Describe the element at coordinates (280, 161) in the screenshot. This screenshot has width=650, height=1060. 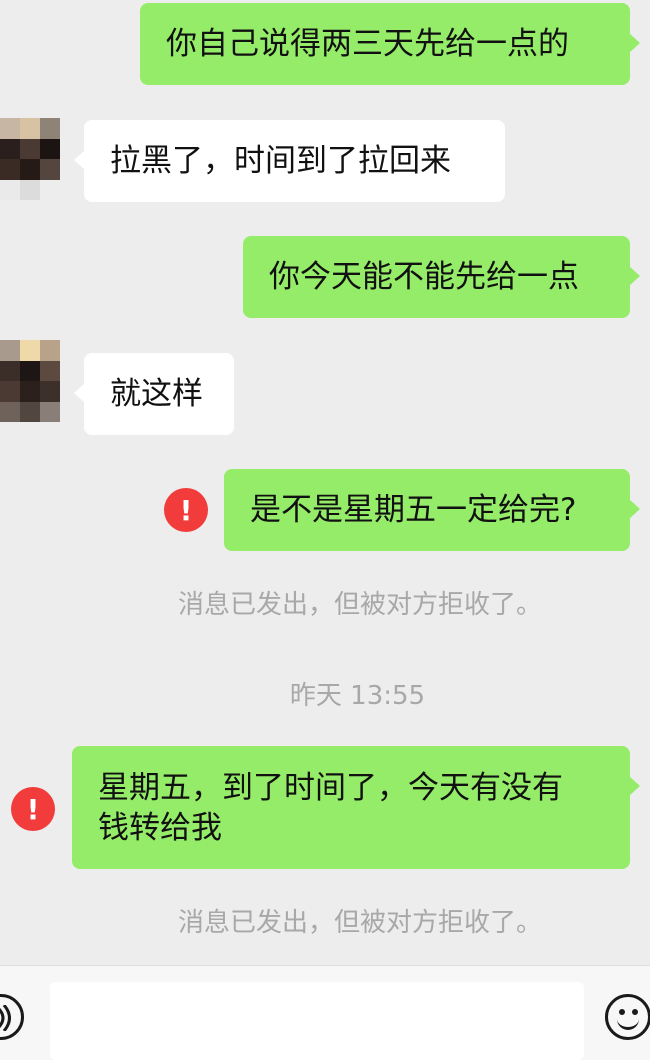
I see `message-text: 拉黑了，时间到了拉回来` at that location.